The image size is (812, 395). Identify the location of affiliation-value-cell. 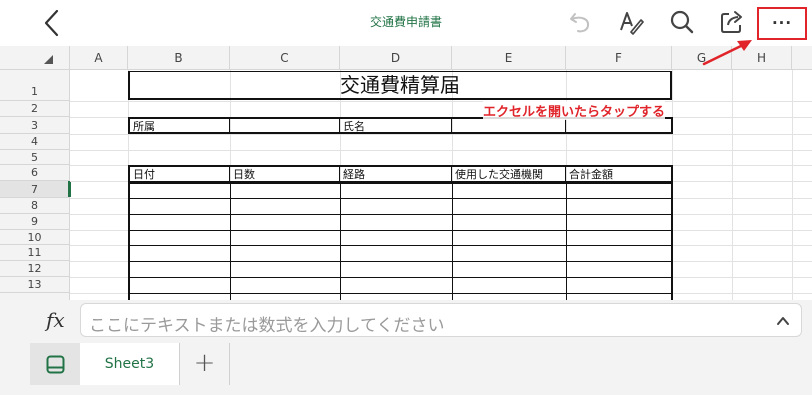
(285, 125).